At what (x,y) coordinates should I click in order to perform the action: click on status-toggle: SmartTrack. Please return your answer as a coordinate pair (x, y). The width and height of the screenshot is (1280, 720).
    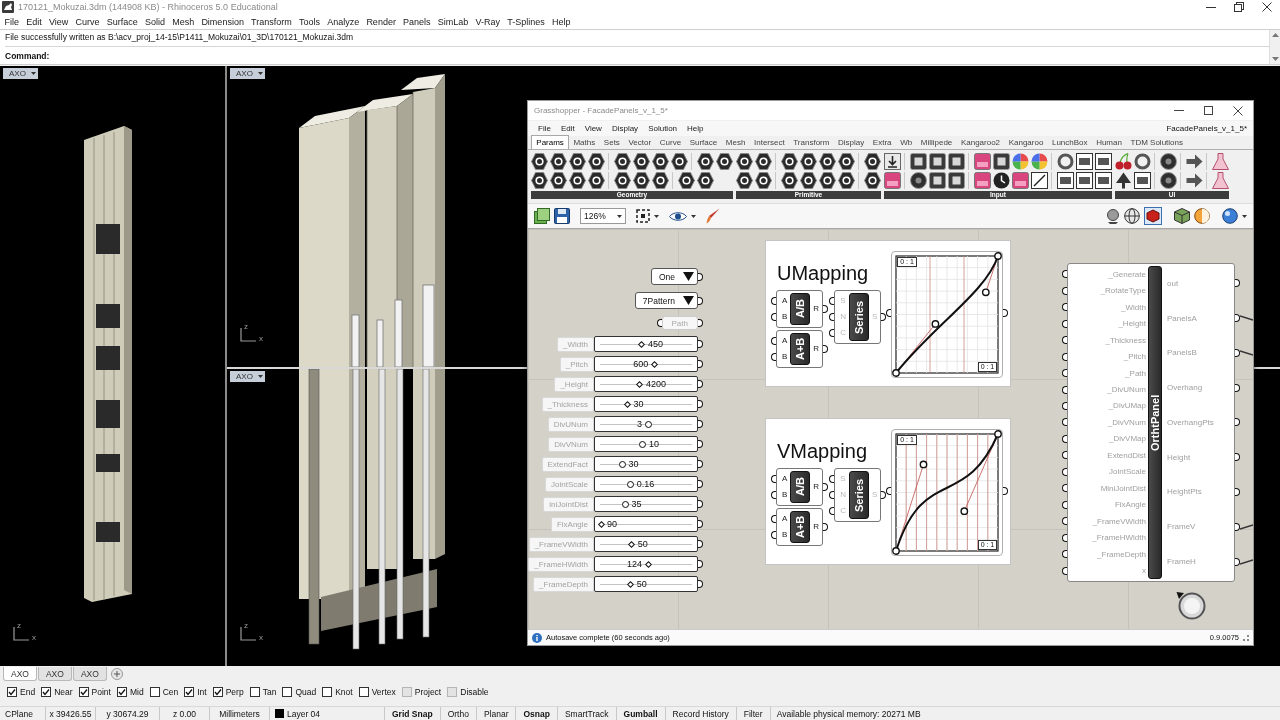
    Looking at the image, I should click on (587, 713).